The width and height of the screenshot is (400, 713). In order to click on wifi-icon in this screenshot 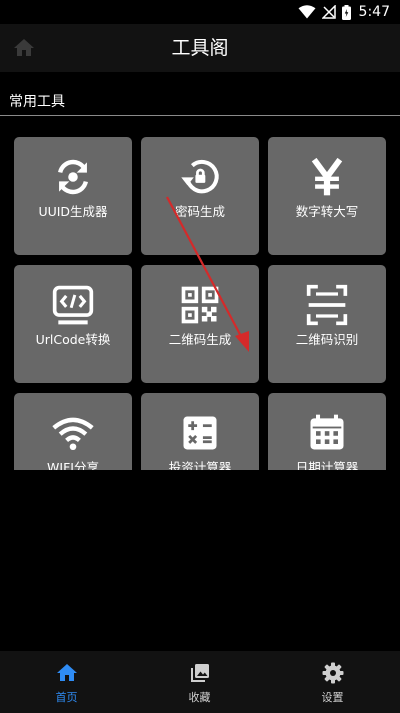, I will do `click(73, 433)`.